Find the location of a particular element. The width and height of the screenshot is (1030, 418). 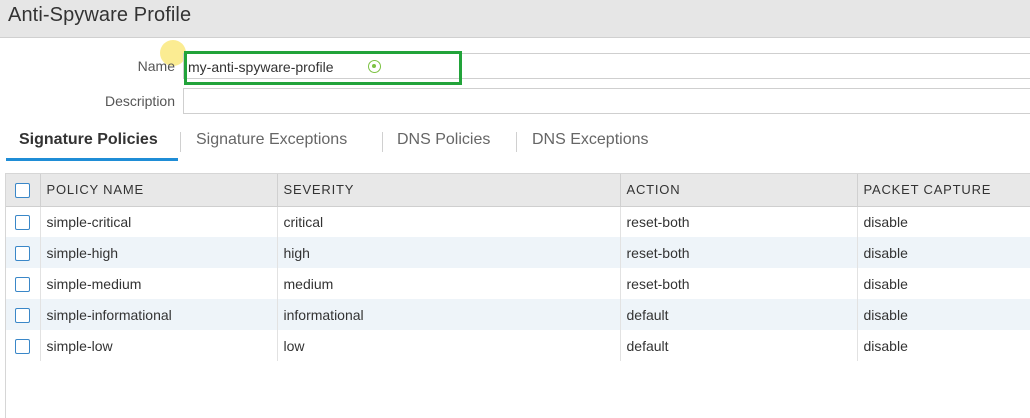

column-header-policy-name: POLICY NAME is located at coordinates (159, 190).